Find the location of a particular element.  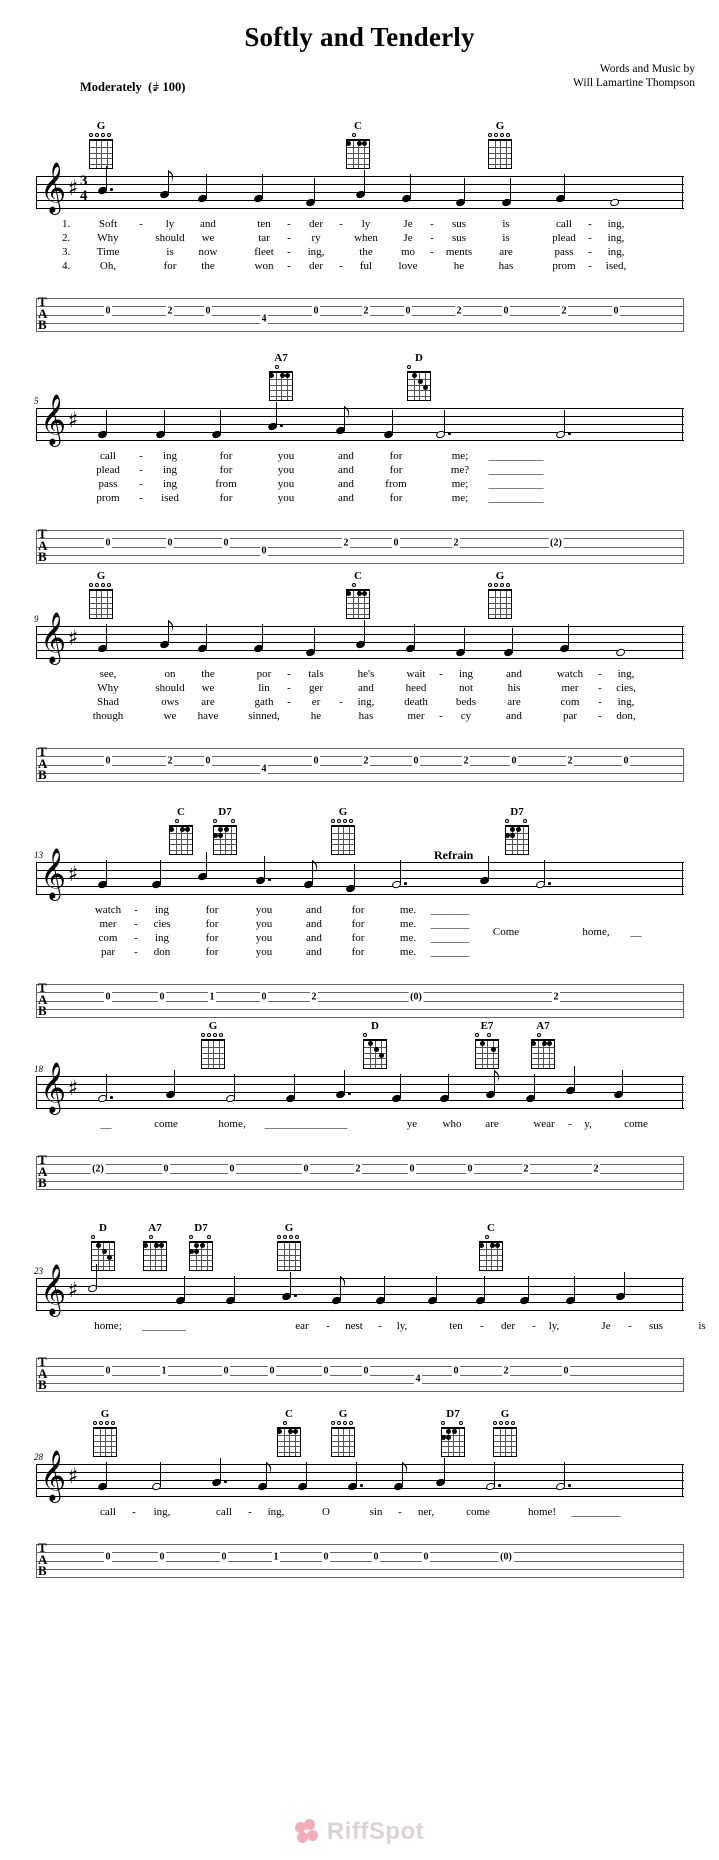

lyric-syllable: __________ is located at coordinates (516, 498).